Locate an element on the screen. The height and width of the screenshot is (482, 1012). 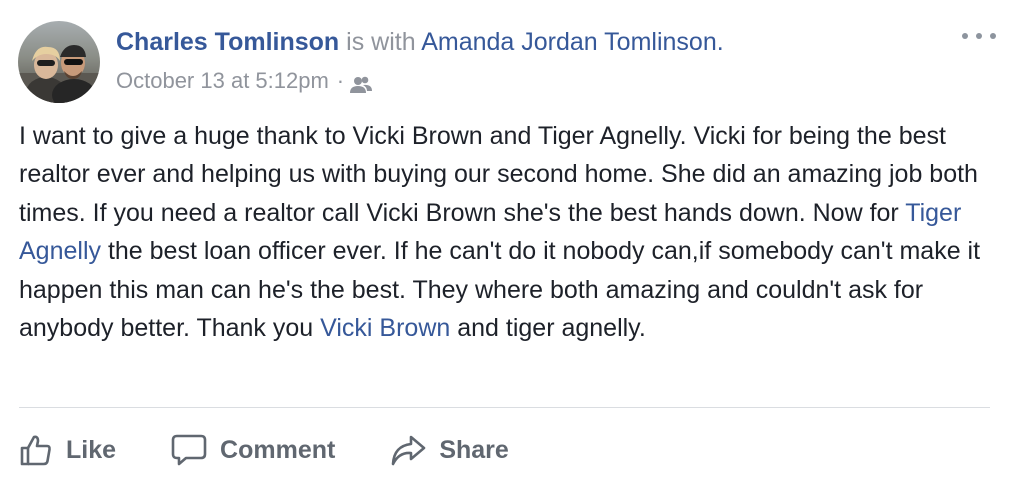
post-text-part: and tiger agnelly. is located at coordinates (548, 328).